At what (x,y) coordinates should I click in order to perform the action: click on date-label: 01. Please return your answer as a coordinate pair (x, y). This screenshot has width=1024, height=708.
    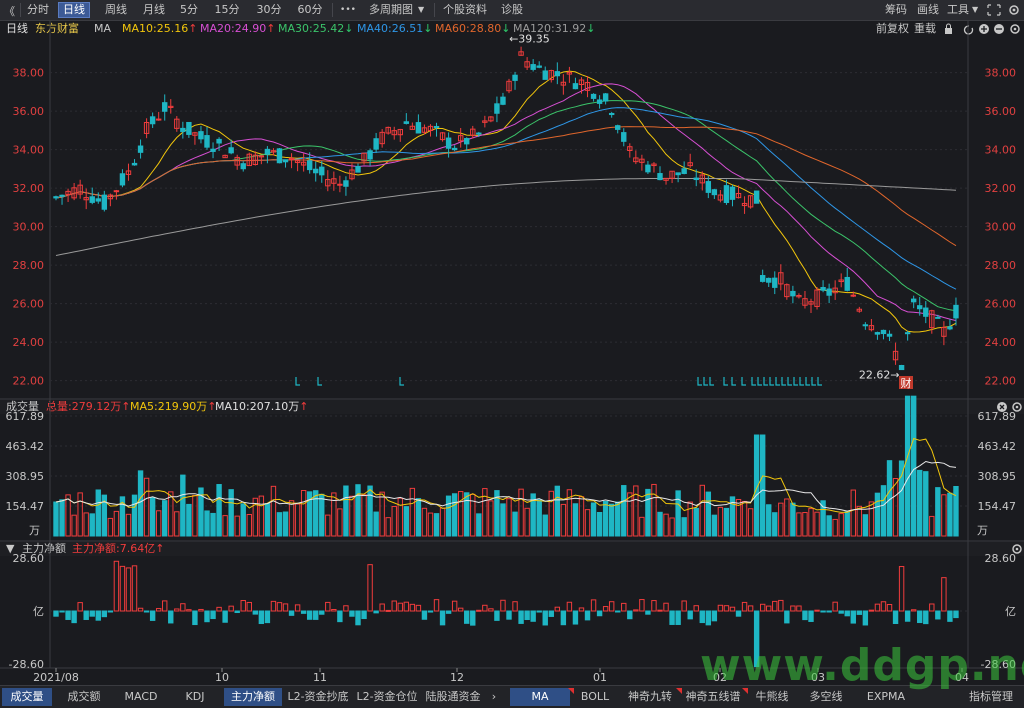
    Looking at the image, I should click on (600, 677).